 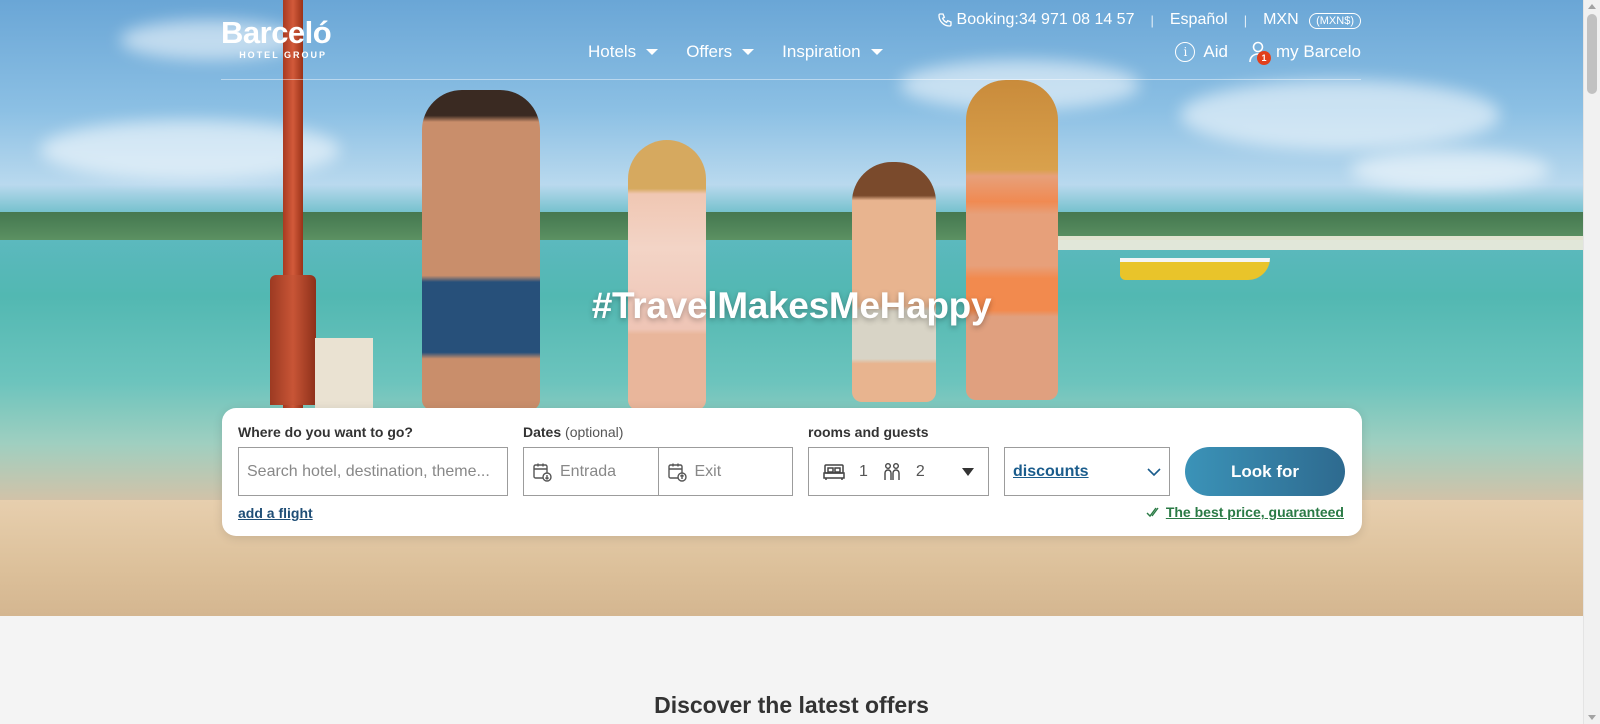 I want to click on pier-box, so click(x=344, y=373).